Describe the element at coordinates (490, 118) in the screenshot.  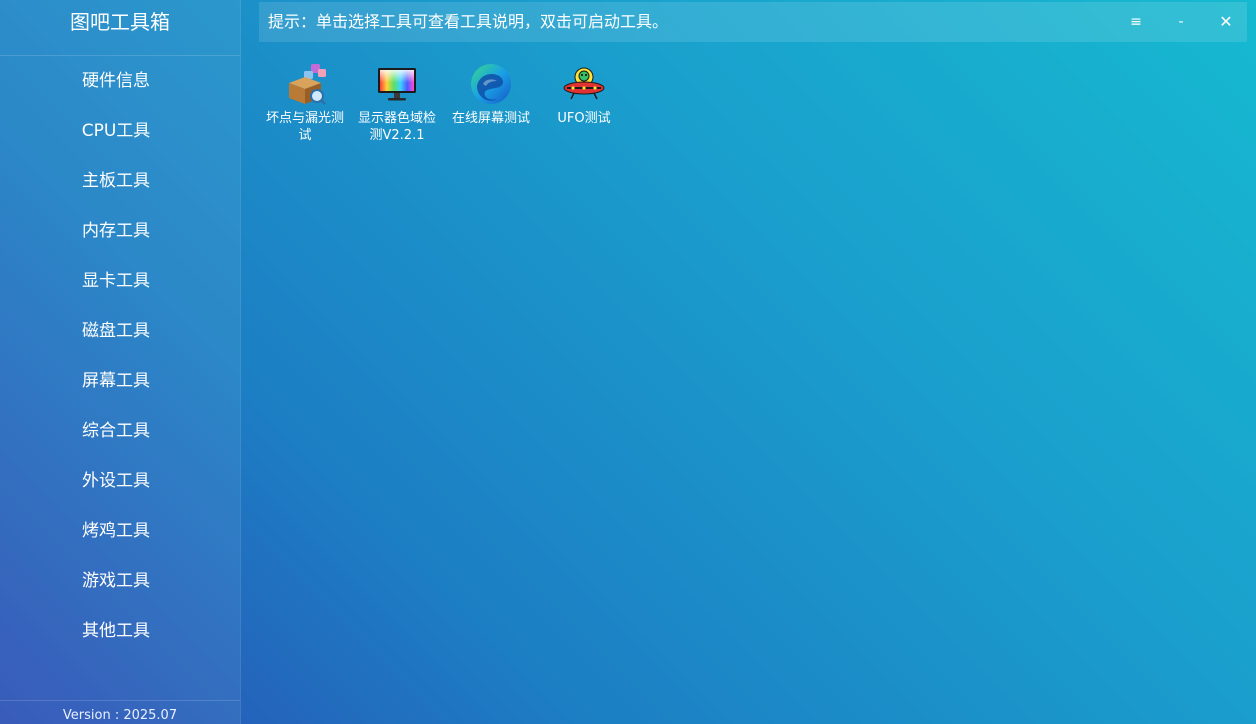
I see `tool-label: 在线屏幕测试` at that location.